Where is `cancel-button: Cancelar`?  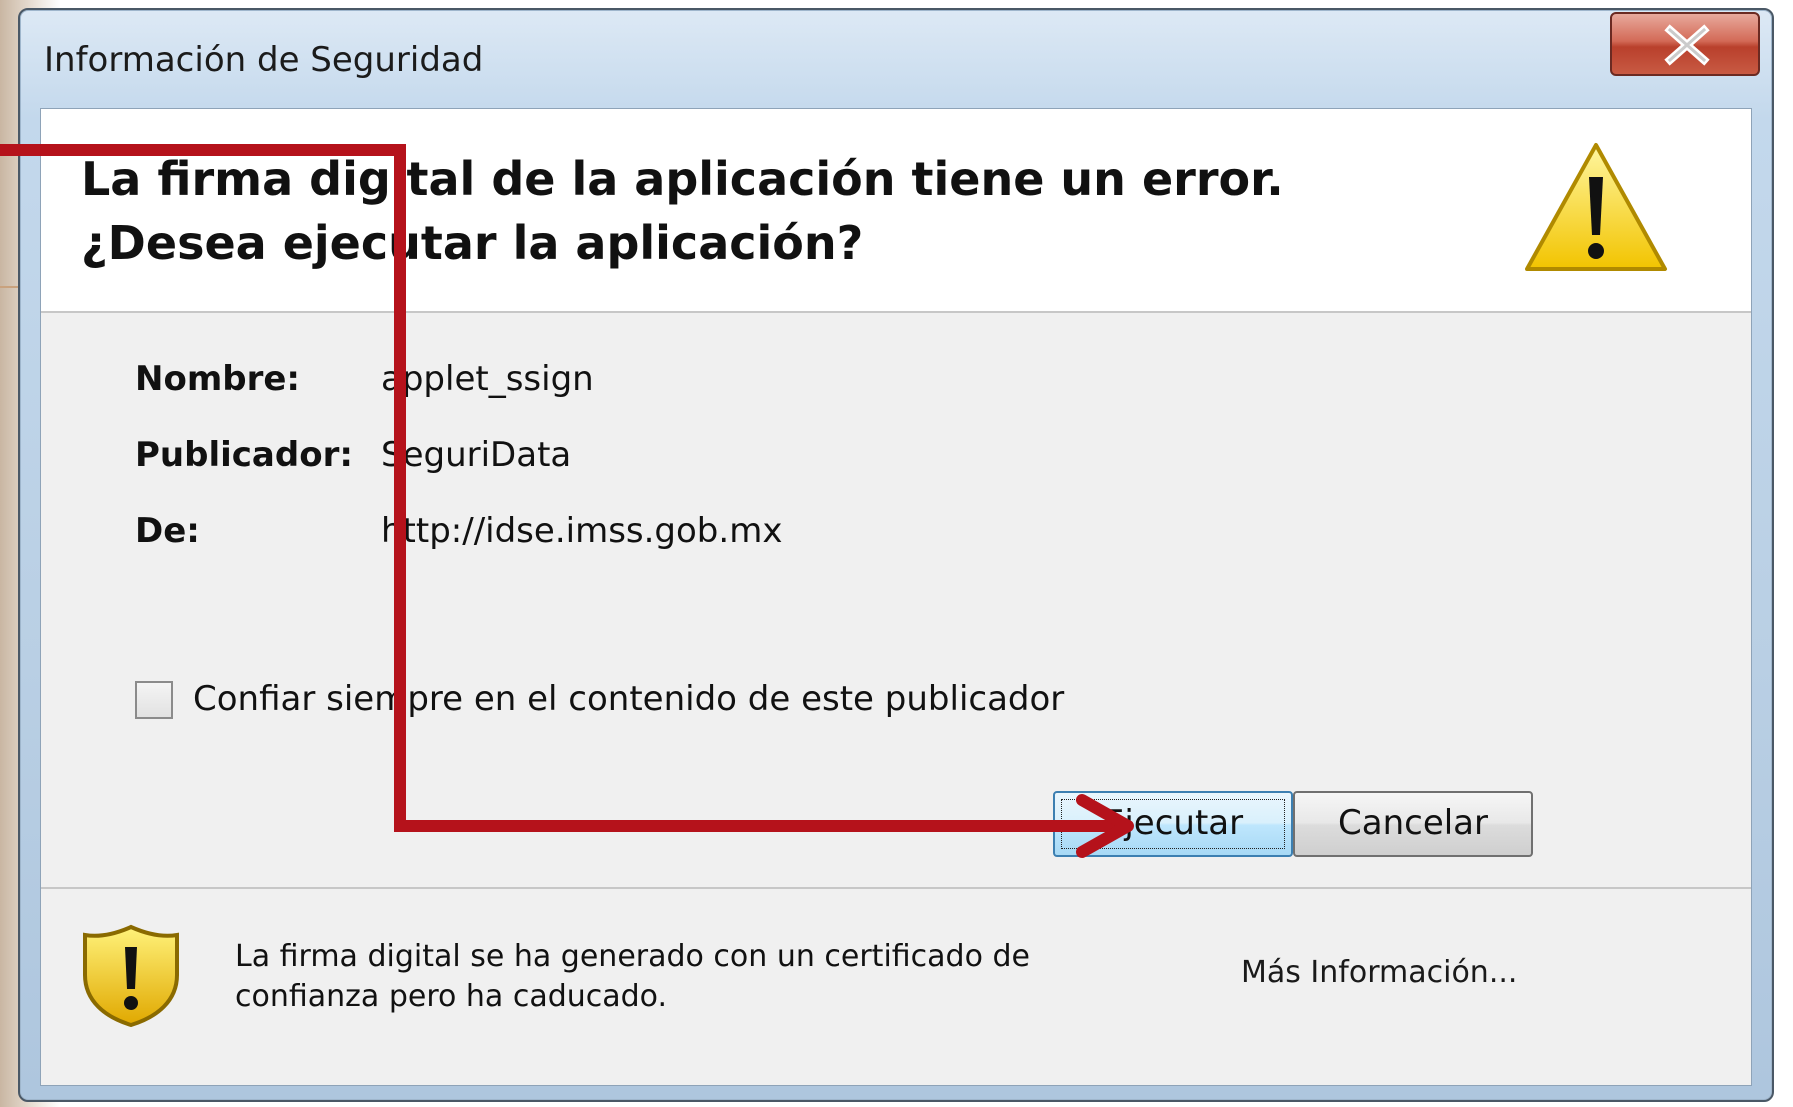
cancel-button: Cancelar is located at coordinates (1413, 824).